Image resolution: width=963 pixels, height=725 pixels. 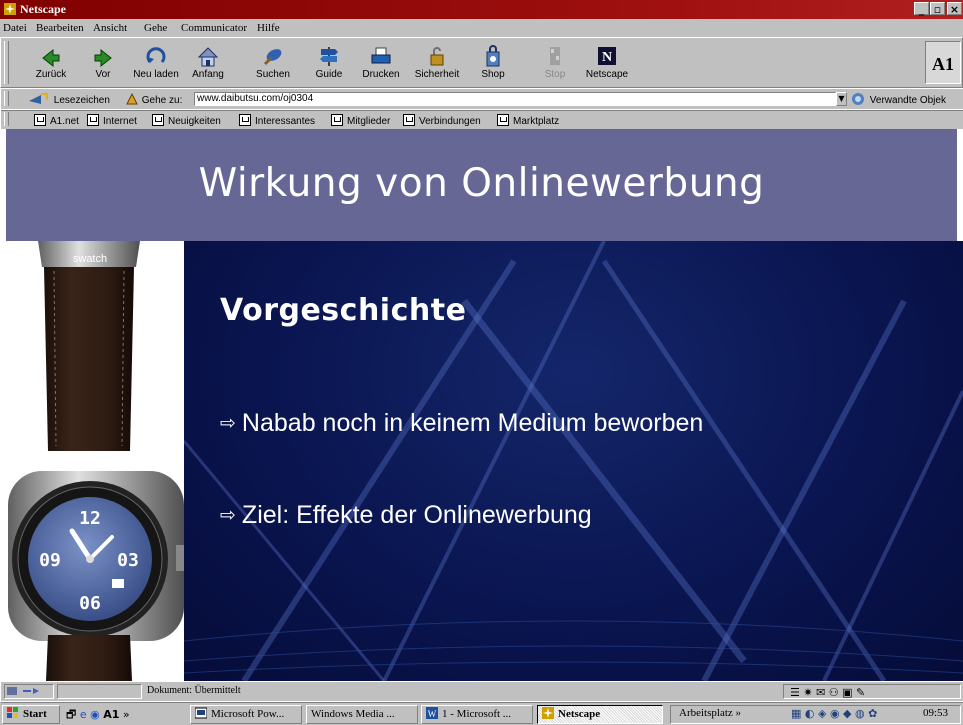 I want to click on related-button: Verwandte Objek, so click(x=898, y=99).